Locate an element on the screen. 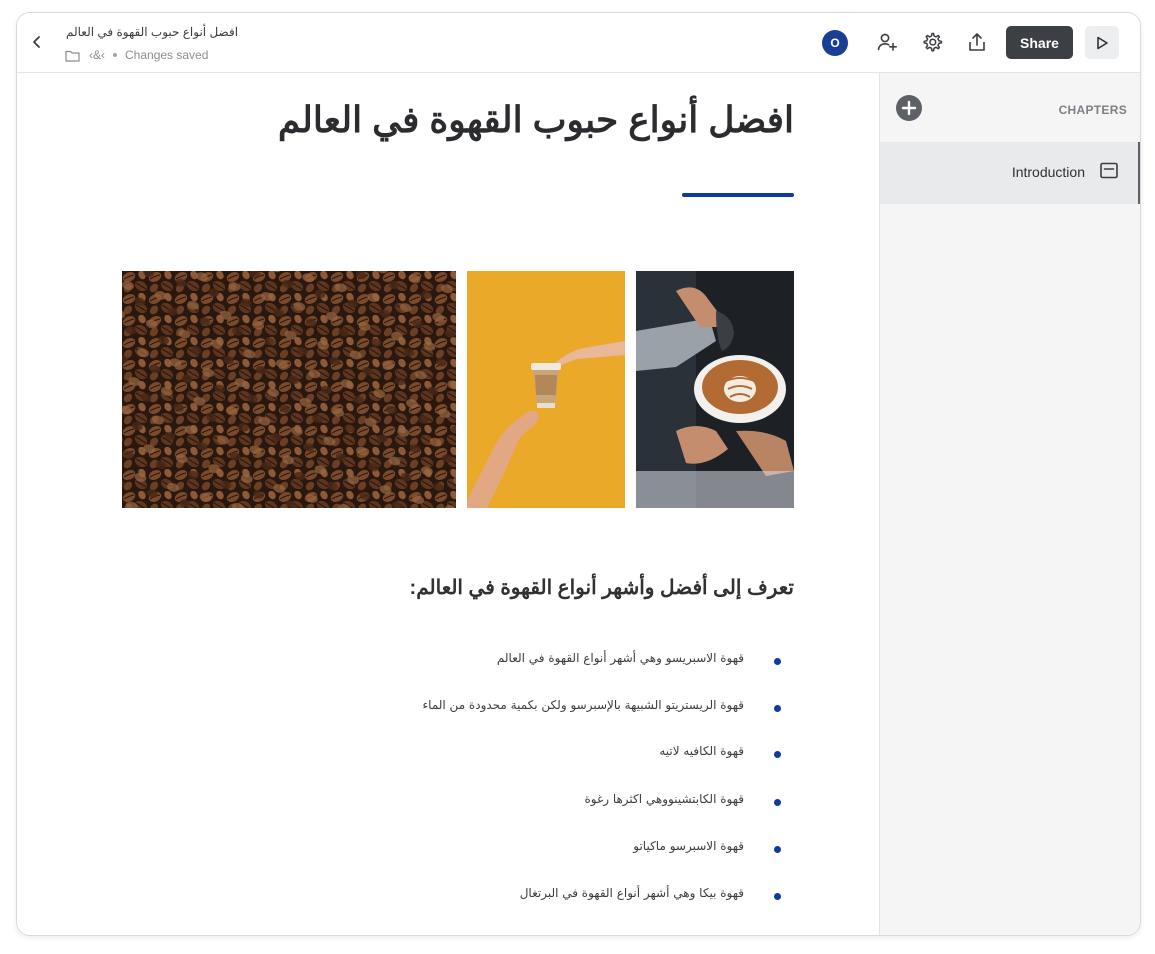  coffee-cup-handoff-image is located at coordinates (546, 389).